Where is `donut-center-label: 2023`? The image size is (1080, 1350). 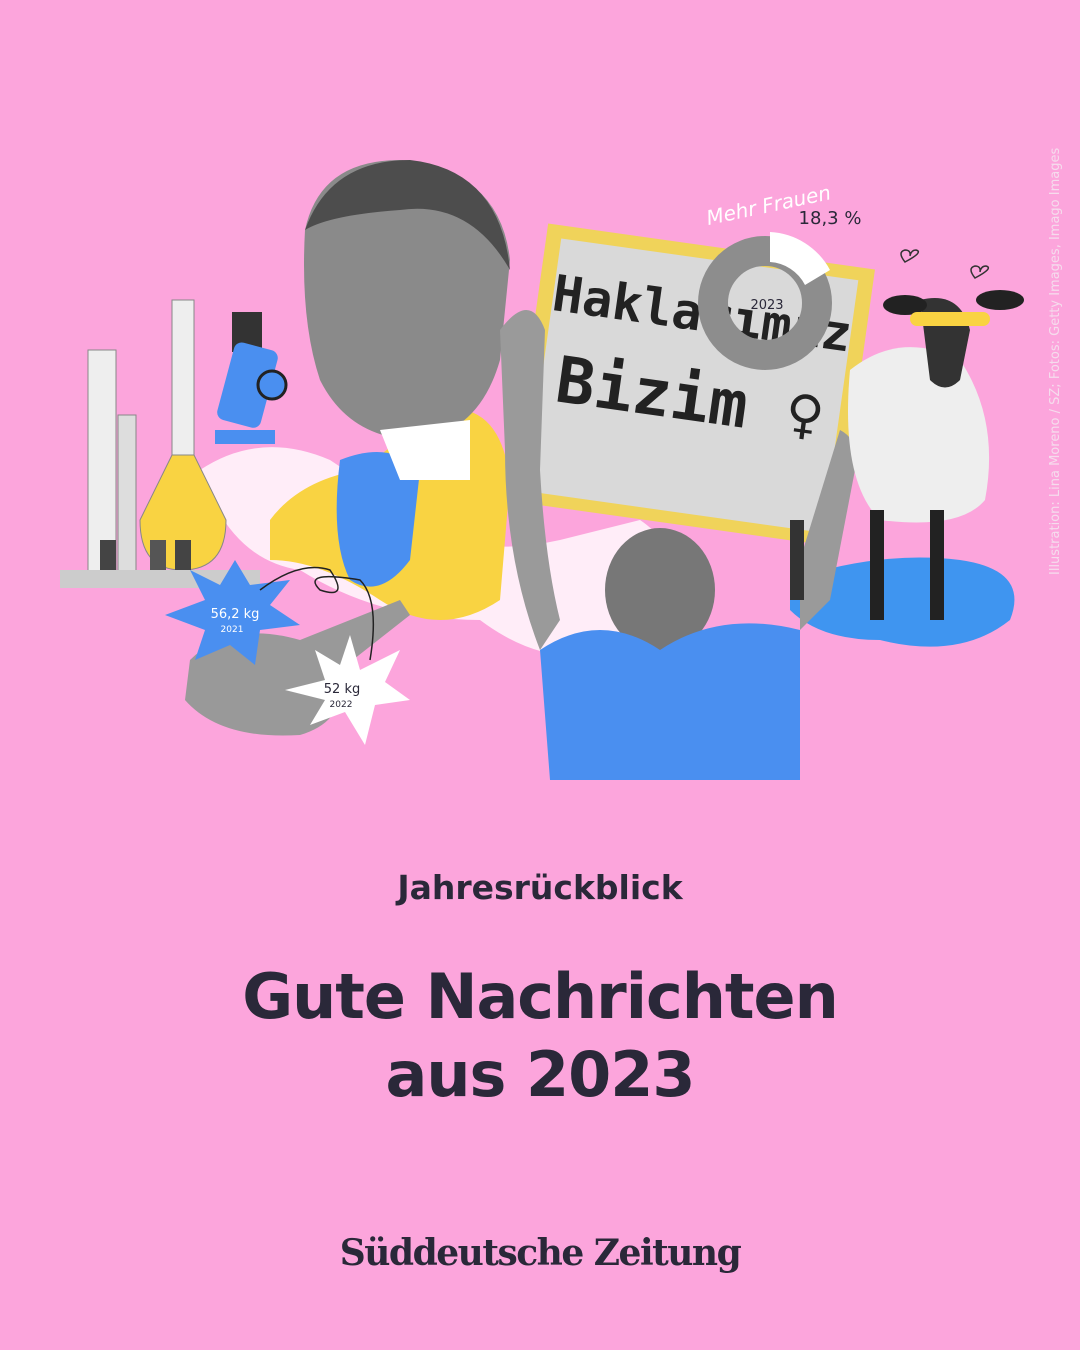
donut-center-label: 2023 is located at coordinates (766, 305).